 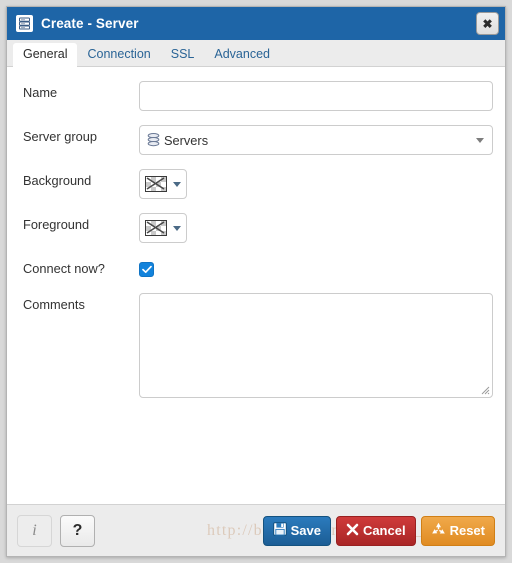 I want to click on background-color-picker, so click(x=163, y=184).